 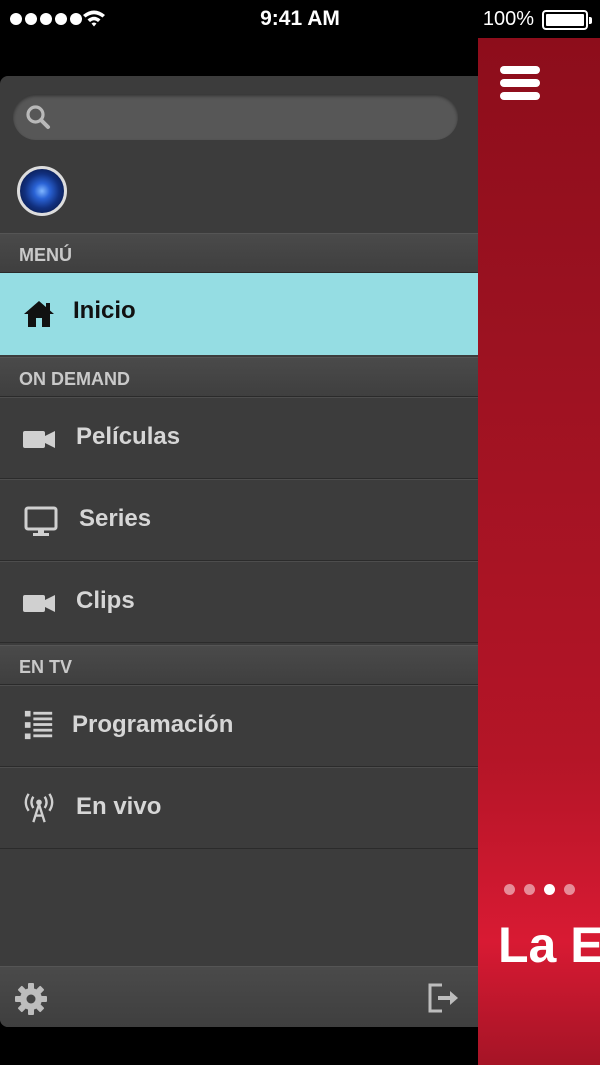 What do you see at coordinates (42, 191) in the screenshot?
I see `avatar` at bounding box center [42, 191].